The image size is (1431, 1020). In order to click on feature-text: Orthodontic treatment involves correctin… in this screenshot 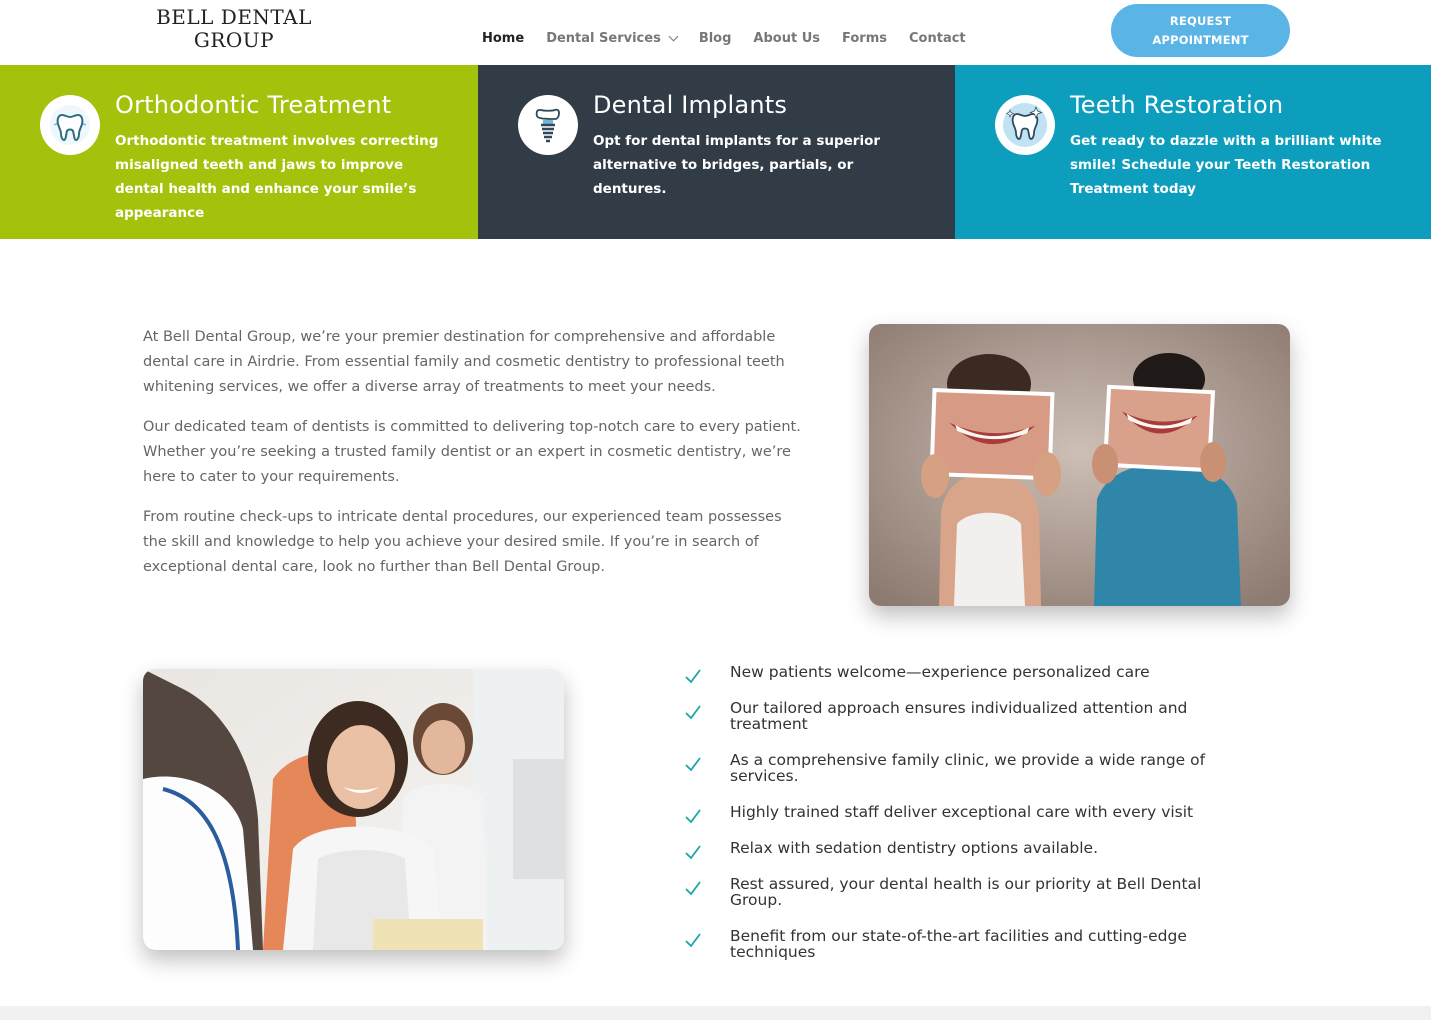, I will do `click(277, 177)`.